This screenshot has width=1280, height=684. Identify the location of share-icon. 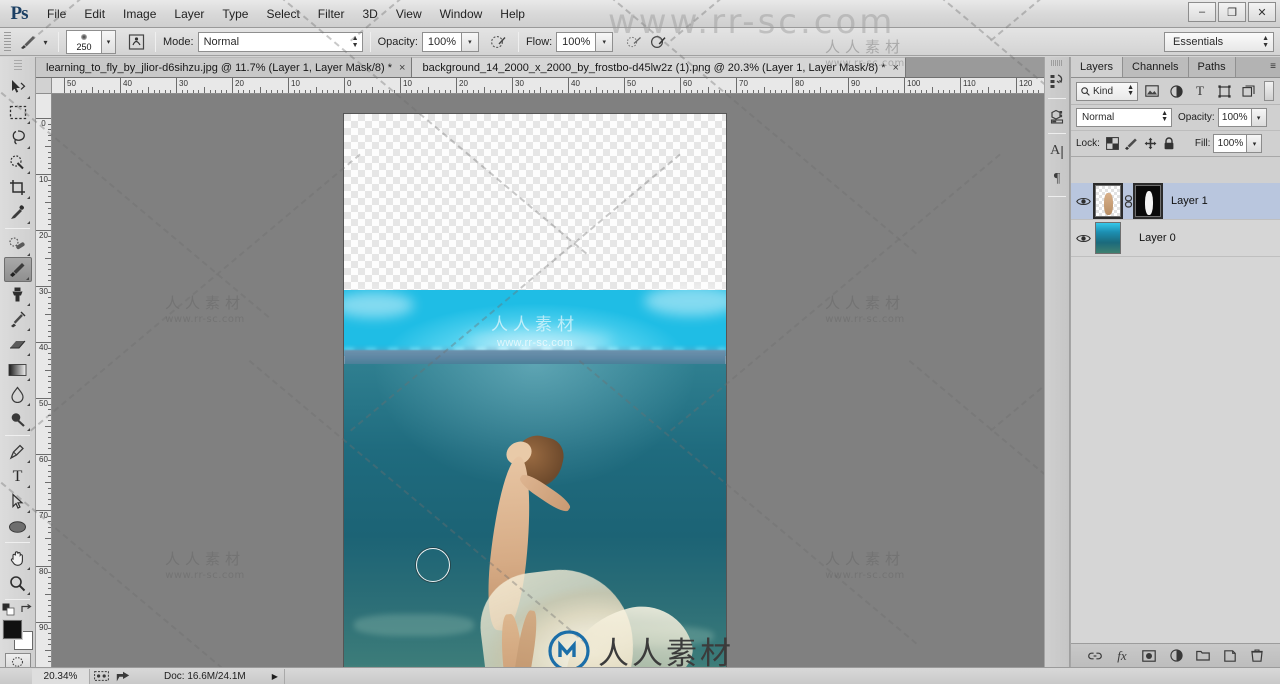
(123, 676).